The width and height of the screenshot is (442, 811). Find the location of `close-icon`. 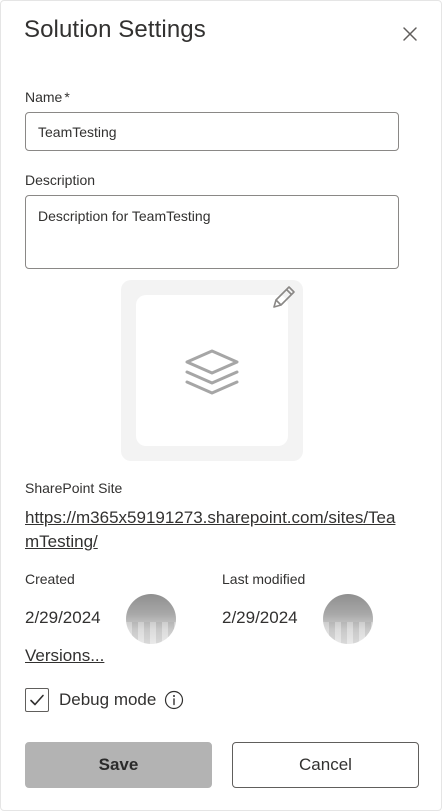

close-icon is located at coordinates (410, 34).